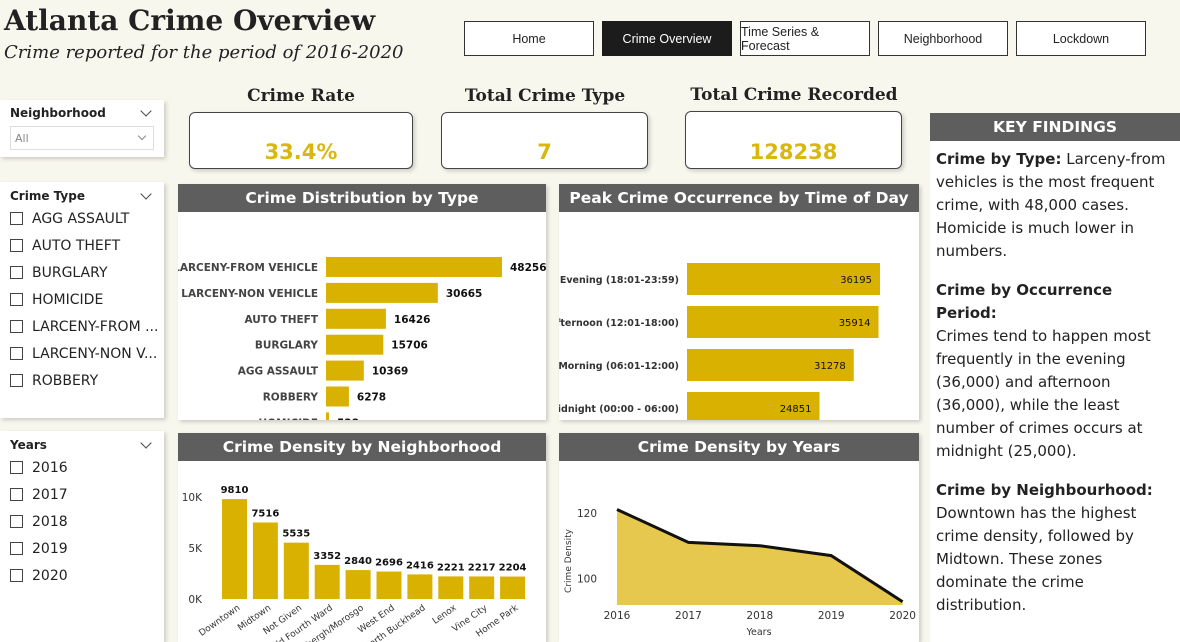  I want to click on year-option: 2018, so click(82, 521).